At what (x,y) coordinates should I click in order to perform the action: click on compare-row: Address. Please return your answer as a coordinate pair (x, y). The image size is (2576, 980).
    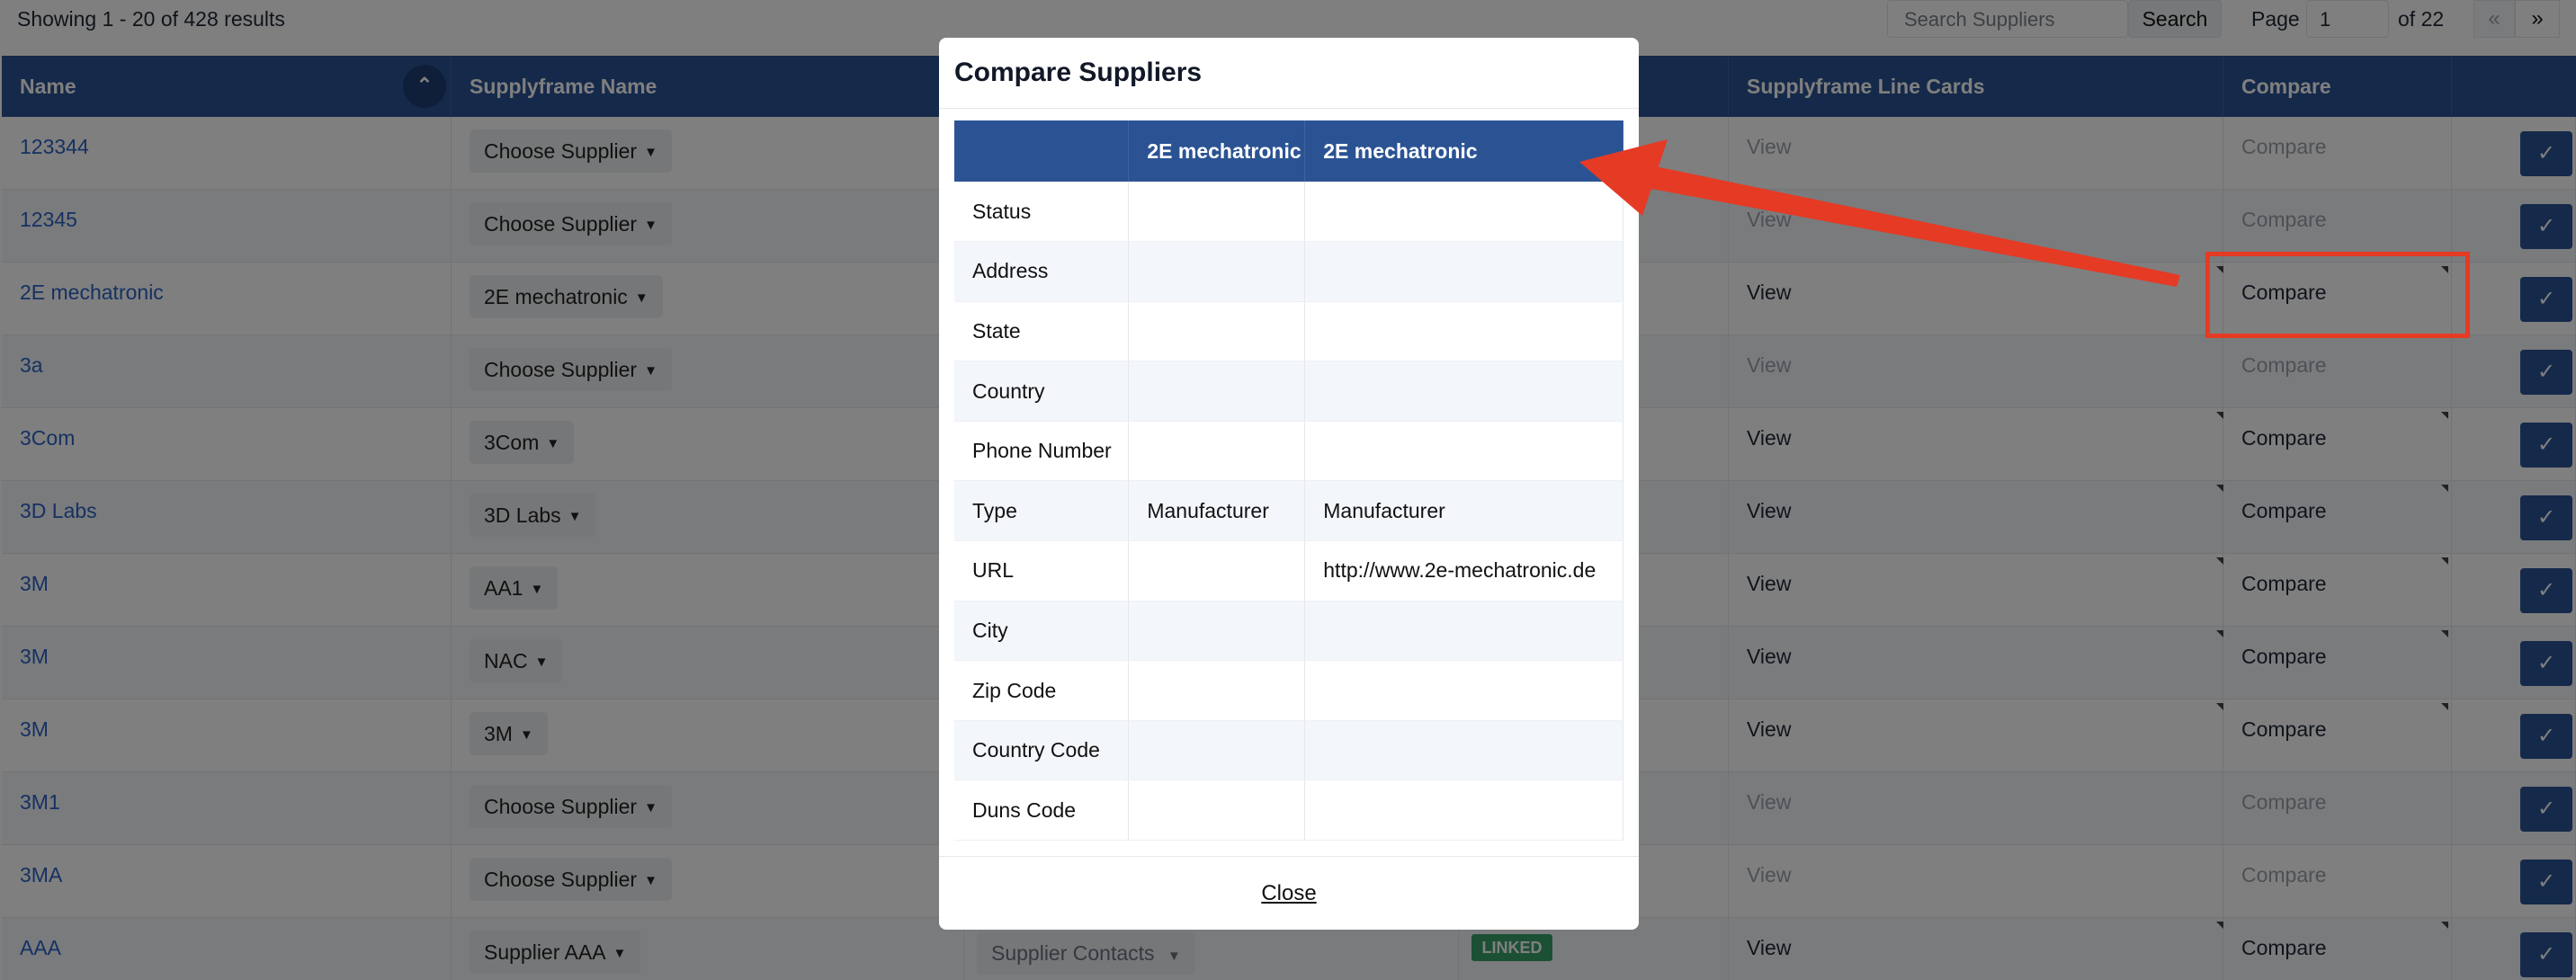
    Looking at the image, I should click on (1288, 271).